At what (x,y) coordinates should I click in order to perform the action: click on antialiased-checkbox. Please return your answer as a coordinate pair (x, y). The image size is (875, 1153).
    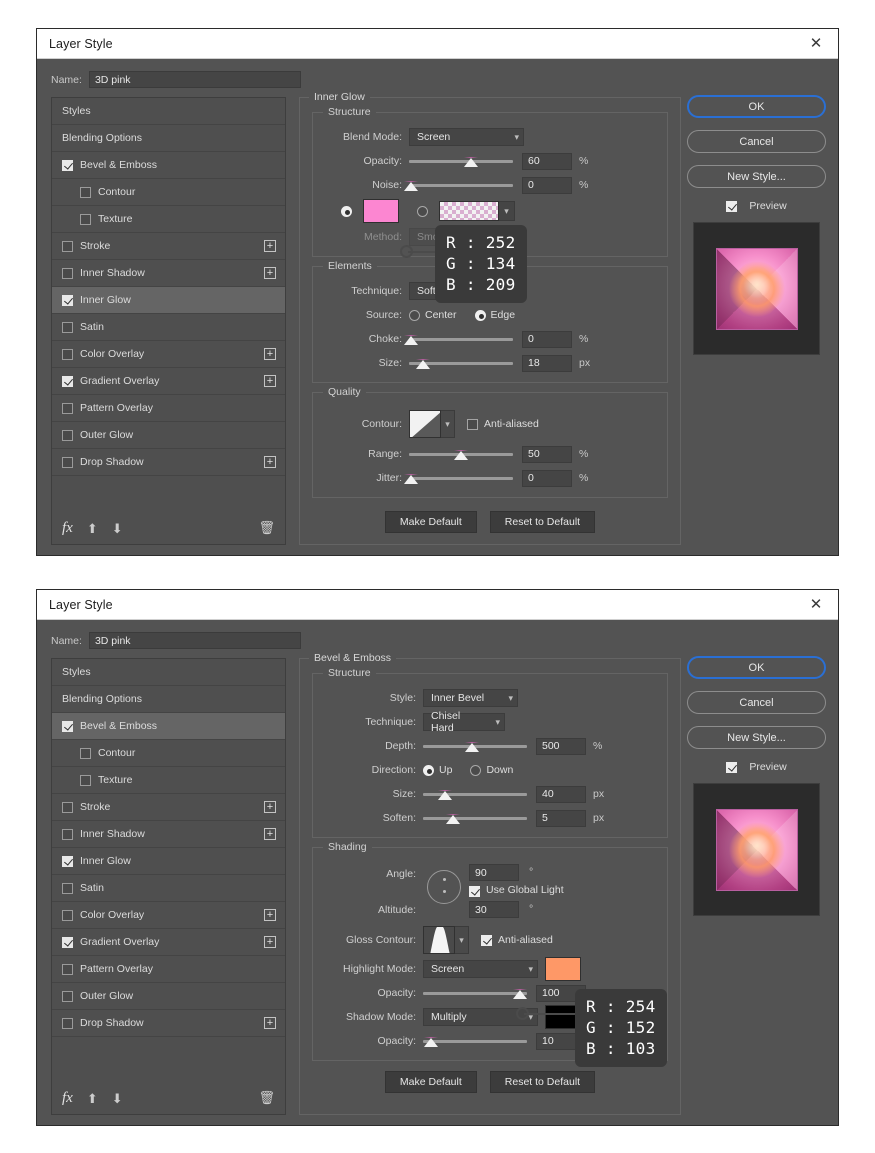
    Looking at the image, I should click on (472, 424).